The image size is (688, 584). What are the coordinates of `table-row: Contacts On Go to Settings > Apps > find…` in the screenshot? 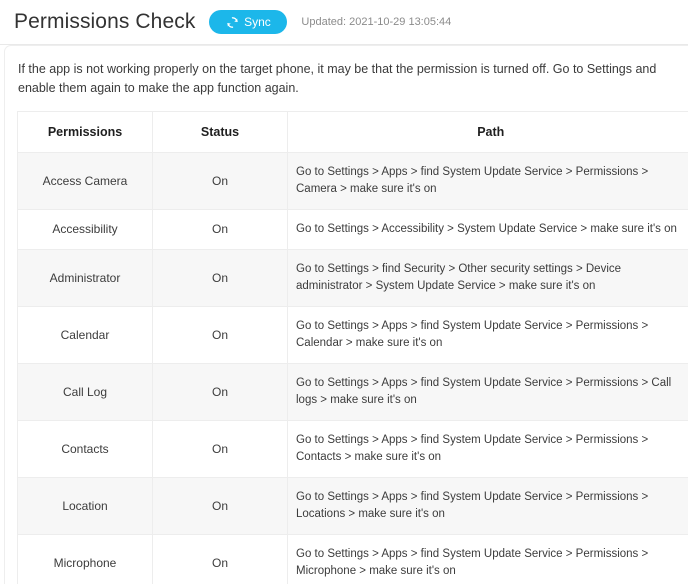 It's located at (352, 449).